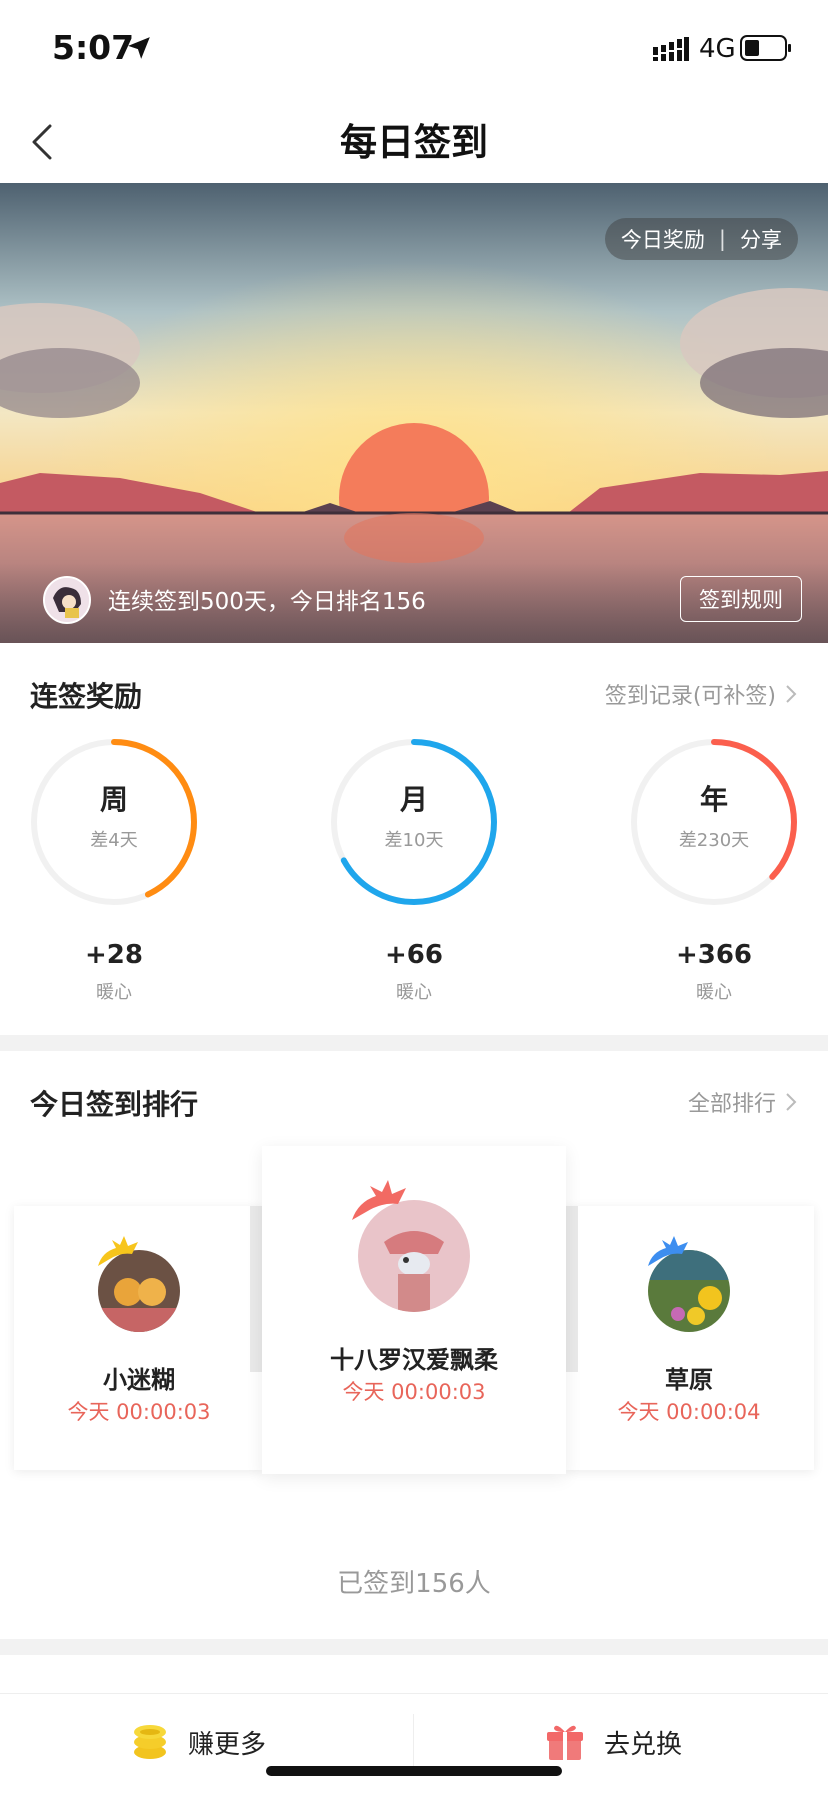 This screenshot has height=1793, width=828. I want to click on coins-icon, so click(150, 1742).